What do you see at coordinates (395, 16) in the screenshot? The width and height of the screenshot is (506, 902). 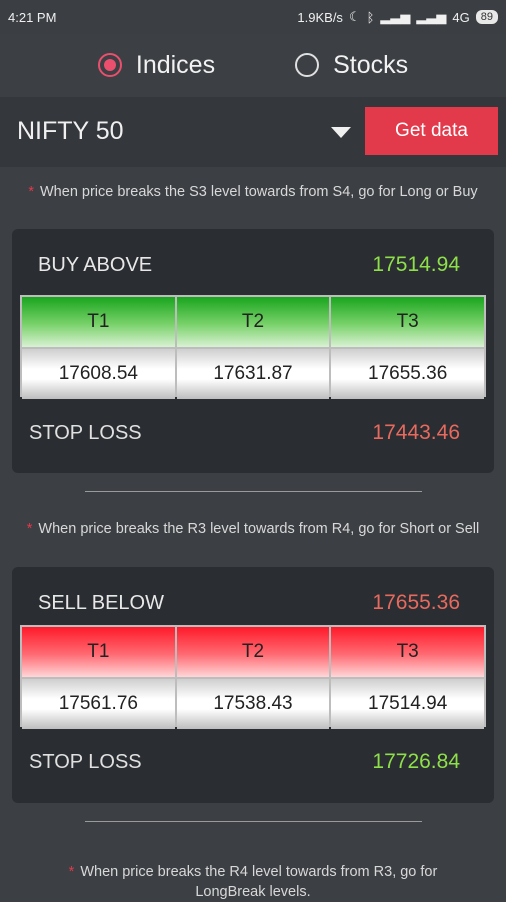 I see `signal-icon: ▂▃▅` at bounding box center [395, 16].